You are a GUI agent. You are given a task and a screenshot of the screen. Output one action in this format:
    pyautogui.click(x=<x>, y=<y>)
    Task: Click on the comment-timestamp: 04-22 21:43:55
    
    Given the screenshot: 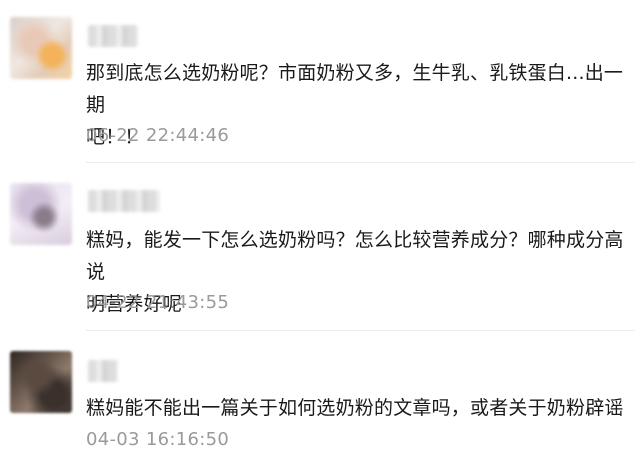 What is the action you would take?
    pyautogui.click(x=158, y=302)
    